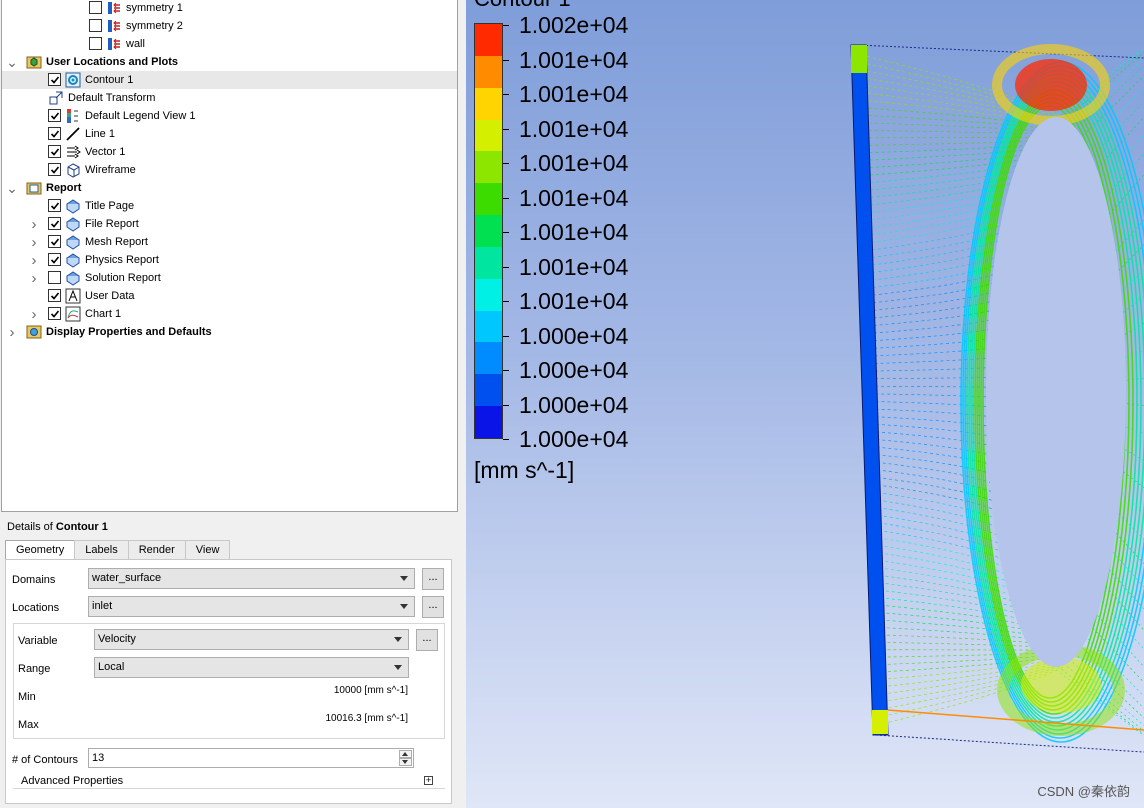  I want to click on min-value: 10000 [mm s^-1], so click(370, 690).